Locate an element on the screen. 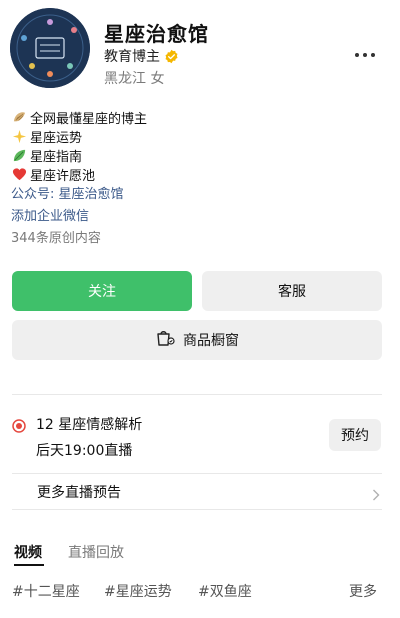 This screenshot has height=618, width=400. leaf-icon is located at coordinates (19, 155).